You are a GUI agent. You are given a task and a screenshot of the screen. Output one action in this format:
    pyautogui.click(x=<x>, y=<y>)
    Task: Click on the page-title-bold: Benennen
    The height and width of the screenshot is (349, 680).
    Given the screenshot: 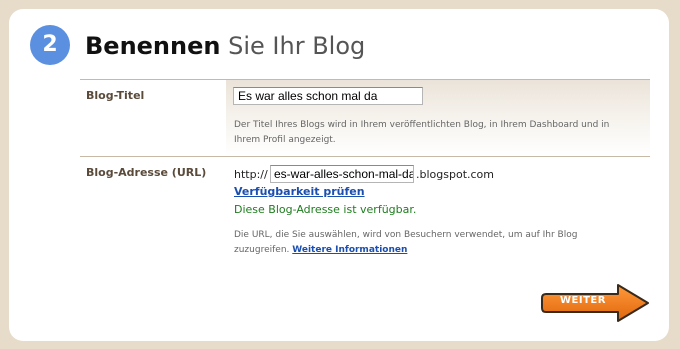 What is the action you would take?
    pyautogui.click(x=153, y=46)
    